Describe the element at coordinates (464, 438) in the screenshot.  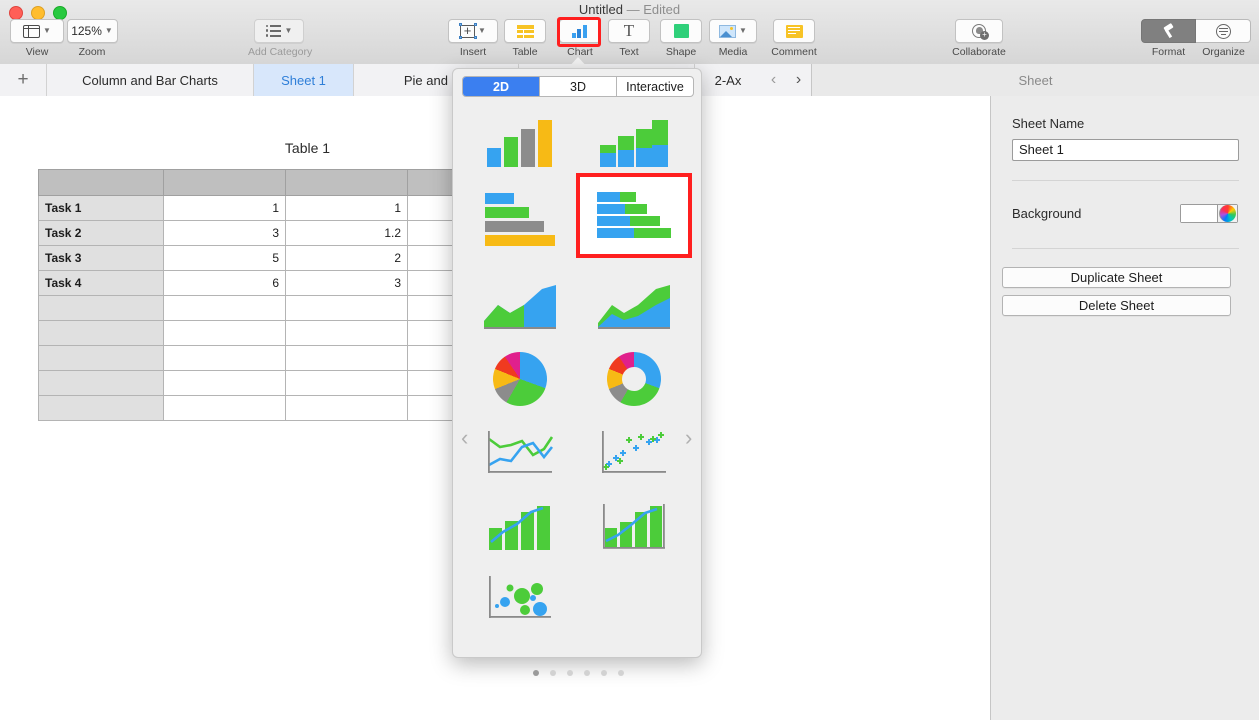
I see `chart-page-prev-button: ‹` at that location.